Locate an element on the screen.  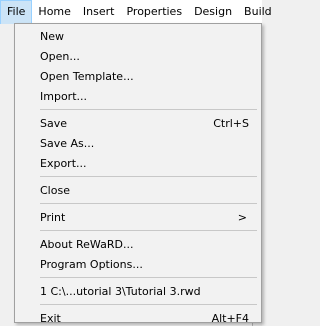
menu-item-exit: Exit Alt+F4 is located at coordinates (138, 317).